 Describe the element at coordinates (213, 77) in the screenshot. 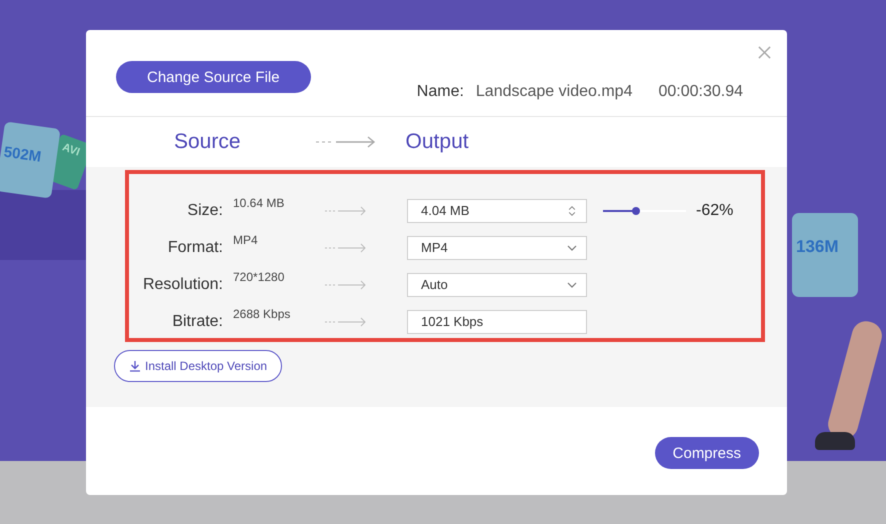

I see `change-source-button: Change Source File` at that location.